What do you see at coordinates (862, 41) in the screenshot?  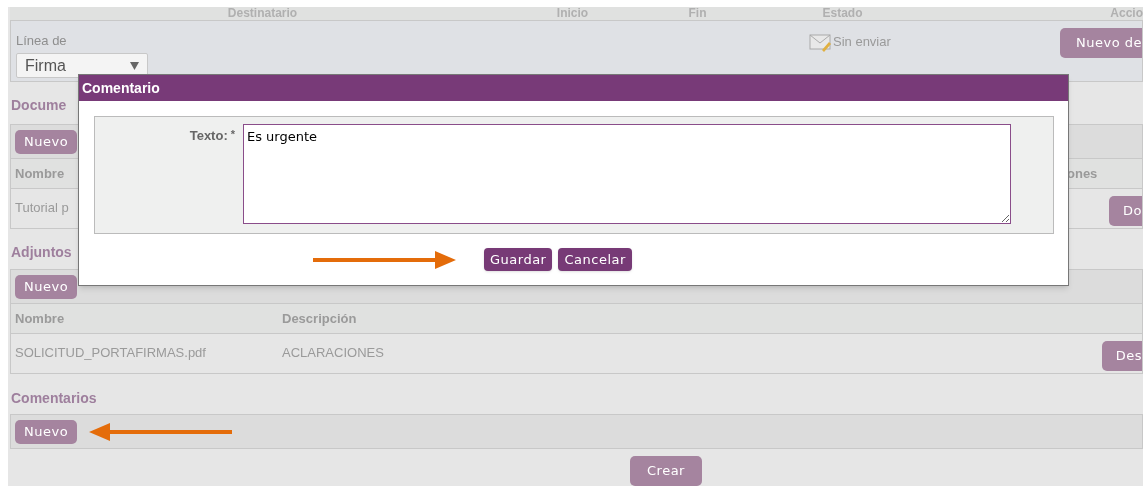 I see `status-text: Sin enviar` at bounding box center [862, 41].